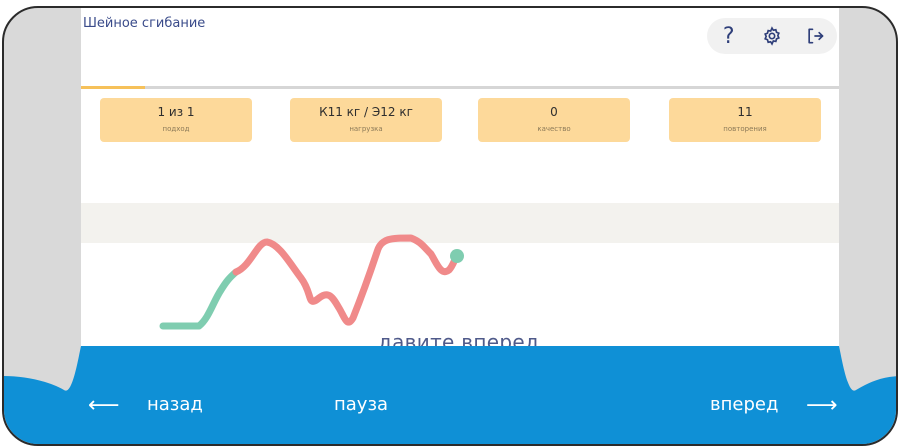 The width and height of the screenshot is (902, 446). Describe the element at coordinates (346, 280) in the screenshot. I see `force-trace-bad` at that location.